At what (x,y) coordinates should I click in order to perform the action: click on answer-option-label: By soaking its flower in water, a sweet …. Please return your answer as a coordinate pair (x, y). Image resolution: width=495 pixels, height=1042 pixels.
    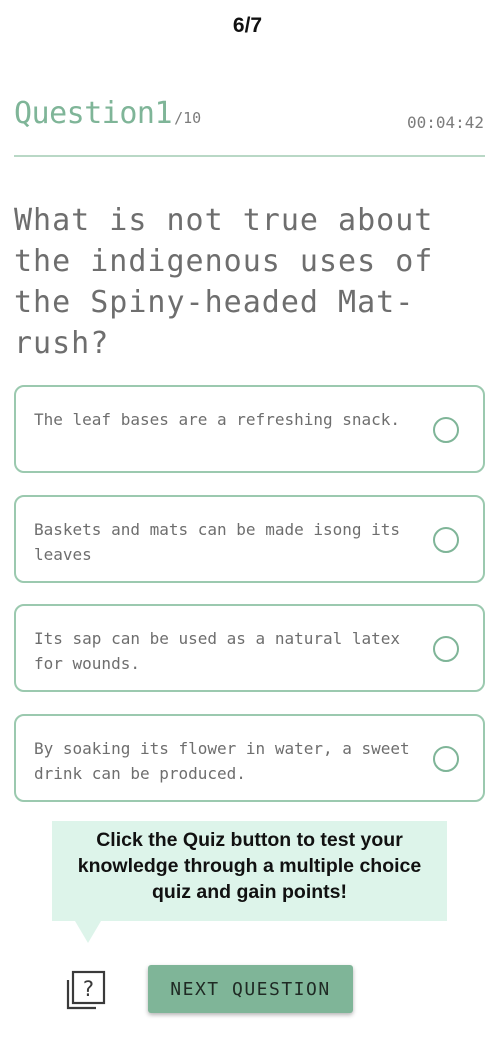
    Looking at the image, I should click on (222, 761).